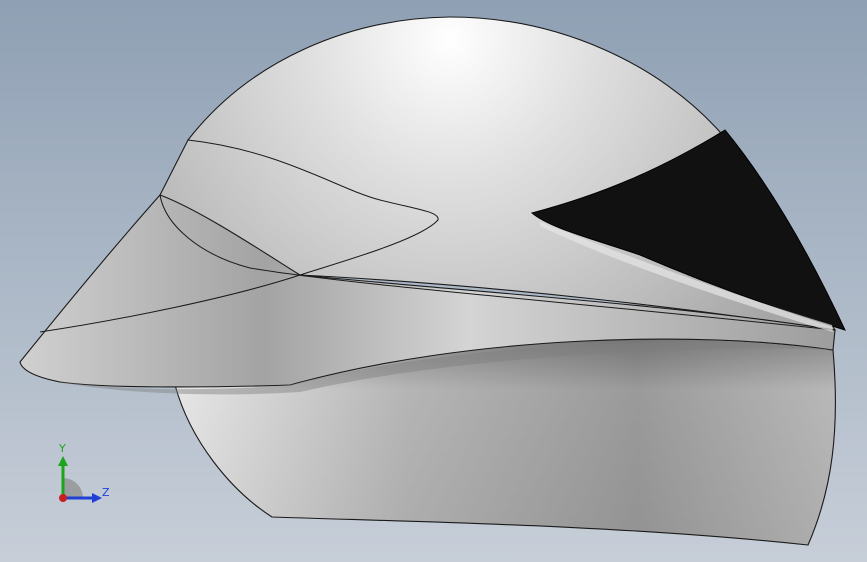 This screenshot has width=867, height=562. What do you see at coordinates (80, 479) in the screenshot?
I see `coordinate-triad-icon` at bounding box center [80, 479].